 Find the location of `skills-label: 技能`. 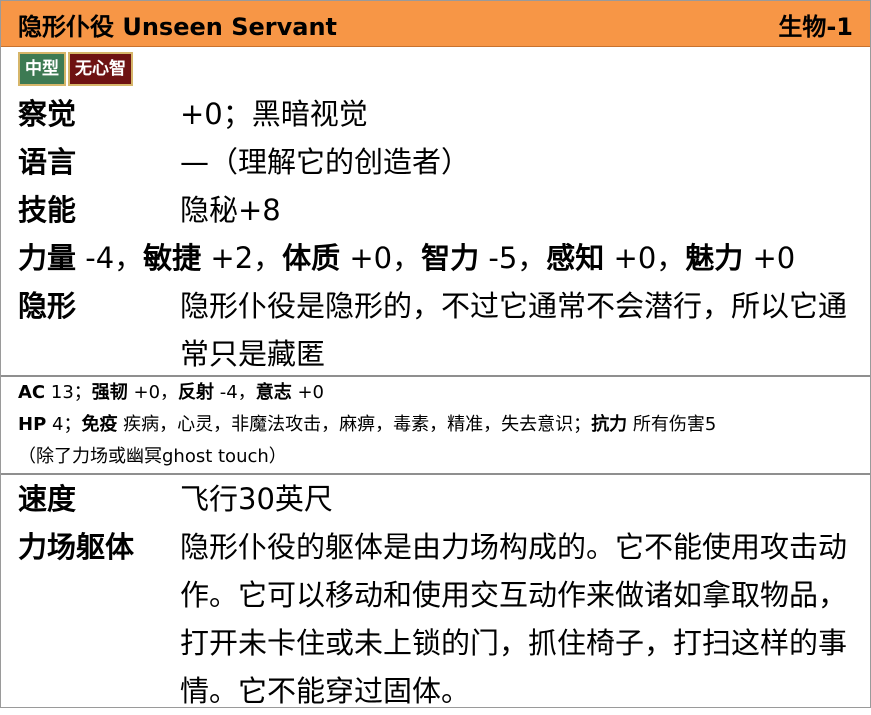

skills-label: 技能 is located at coordinates (47, 210).